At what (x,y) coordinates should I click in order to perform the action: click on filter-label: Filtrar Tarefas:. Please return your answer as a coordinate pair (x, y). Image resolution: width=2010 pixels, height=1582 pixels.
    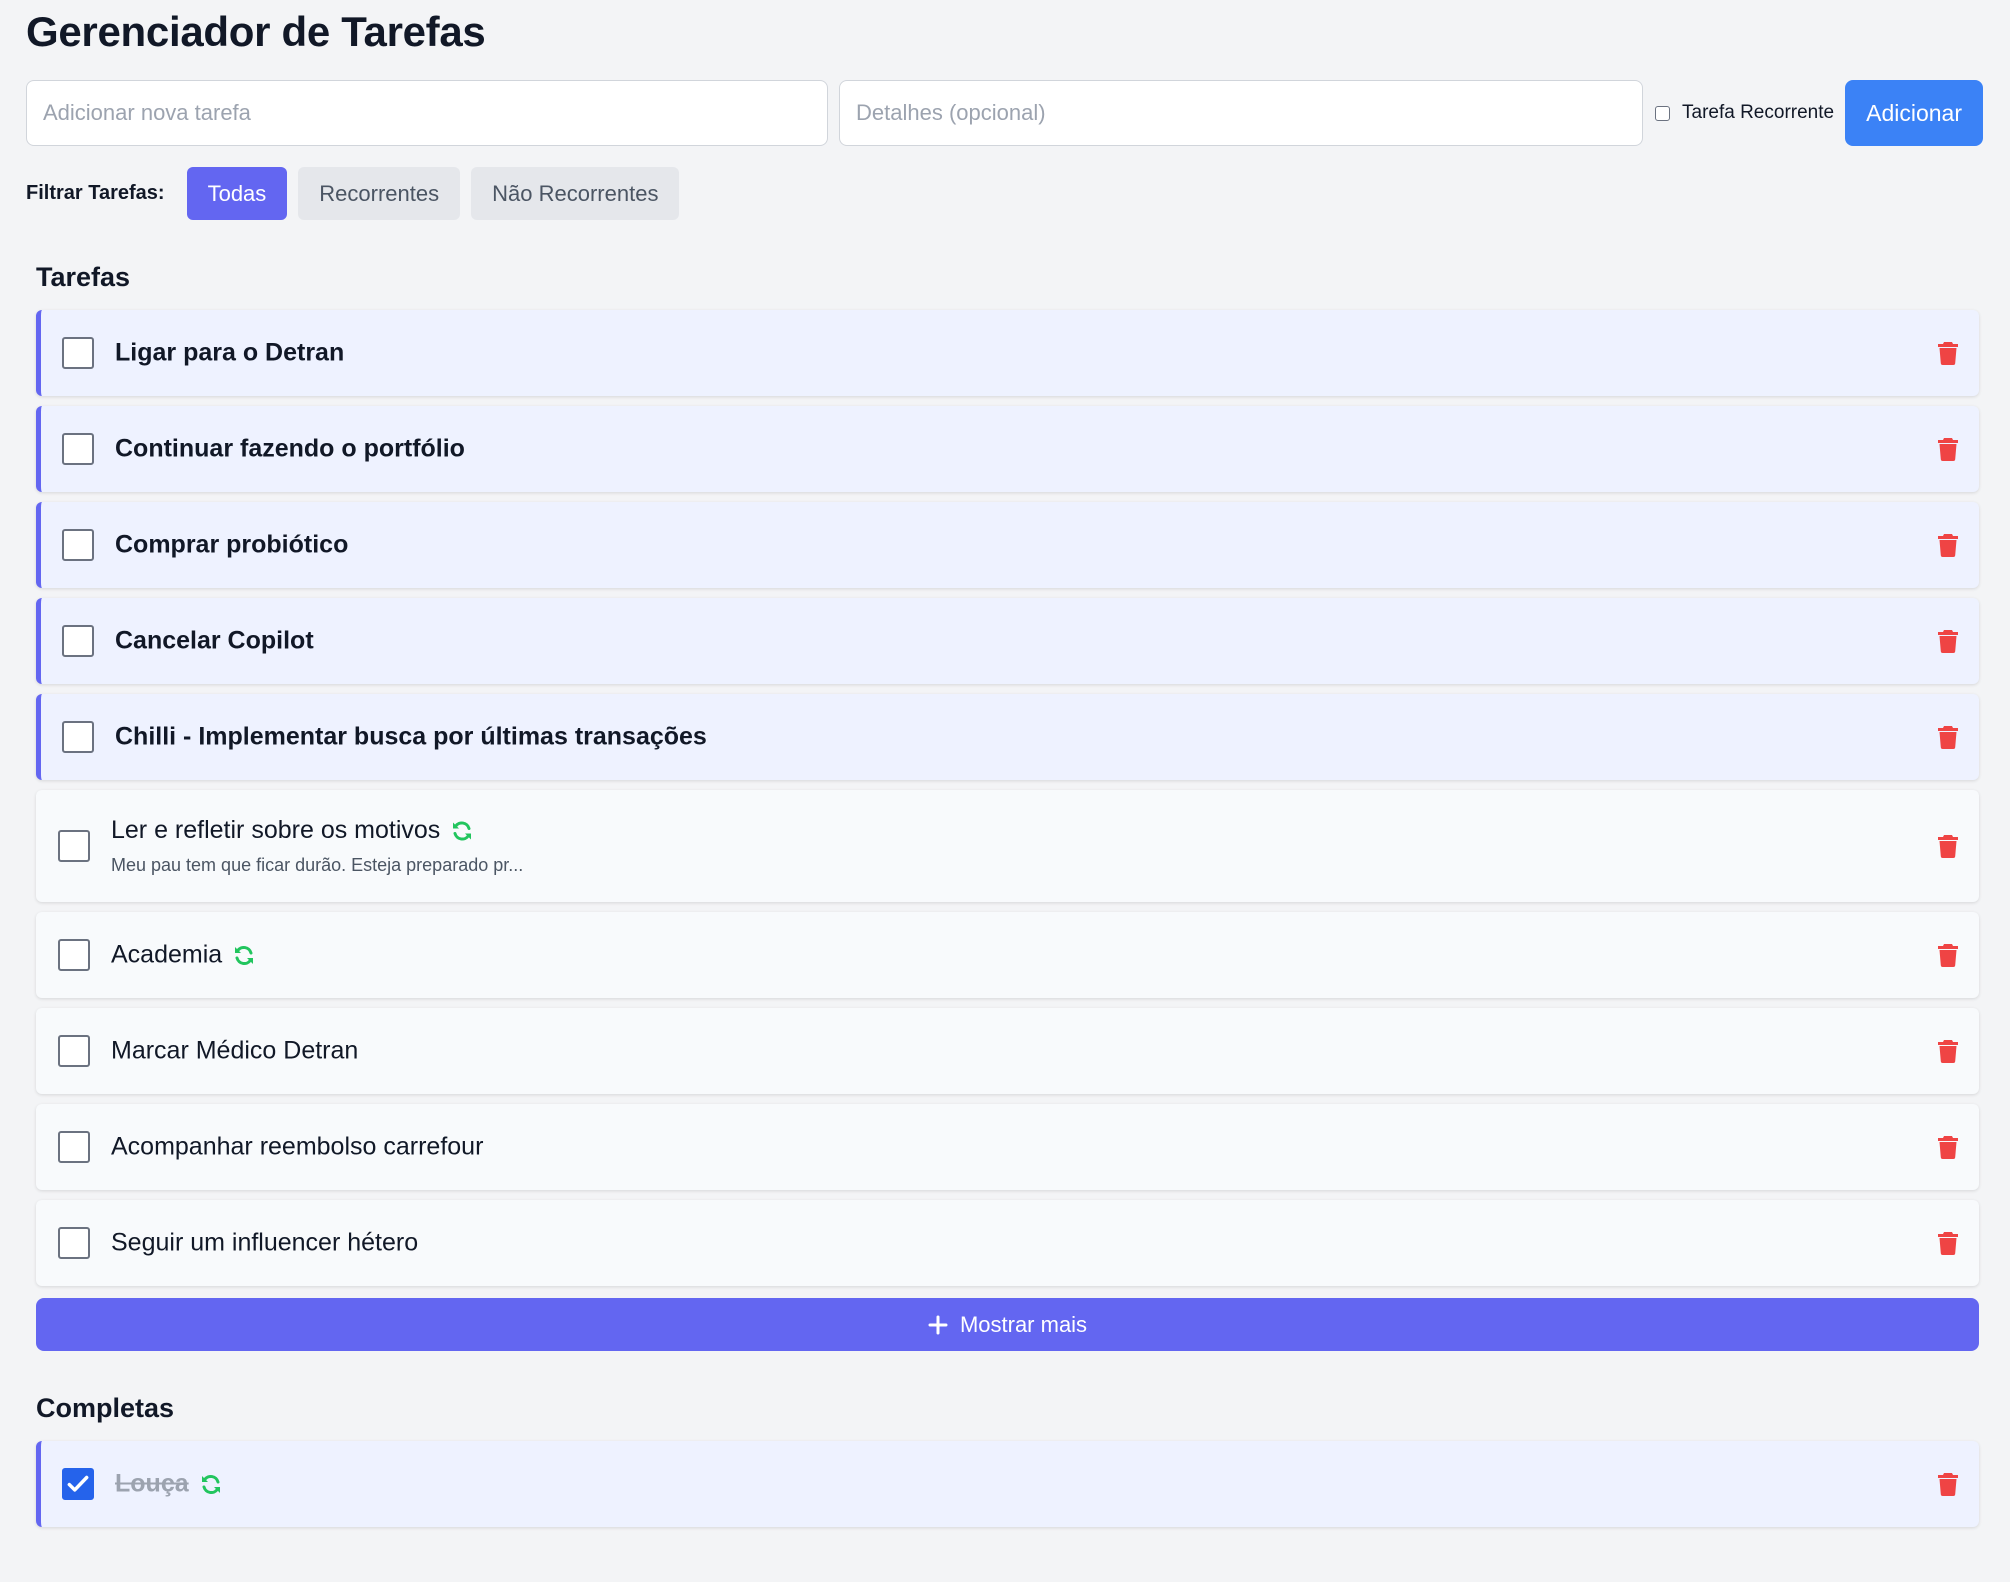
    Looking at the image, I should click on (95, 193).